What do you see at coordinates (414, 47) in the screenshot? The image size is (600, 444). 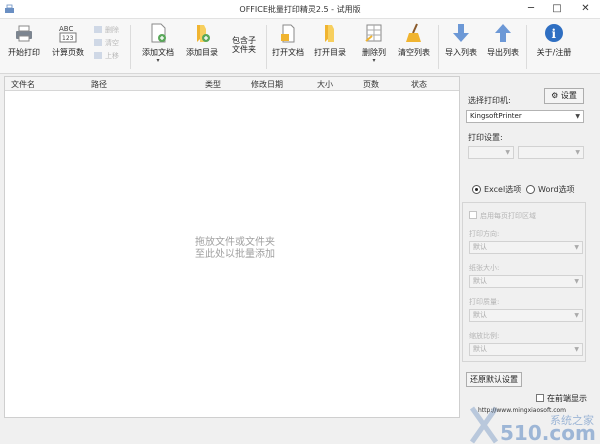 I see `clear-list-button: 清空列表` at bounding box center [414, 47].